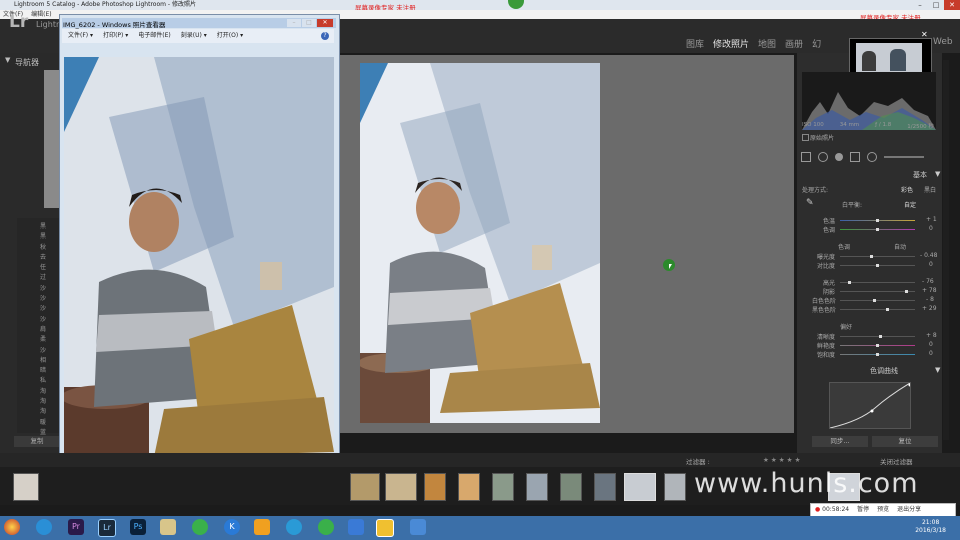 The width and height of the screenshot is (960, 540). I want to click on preset-item: 相, so click(43, 361).